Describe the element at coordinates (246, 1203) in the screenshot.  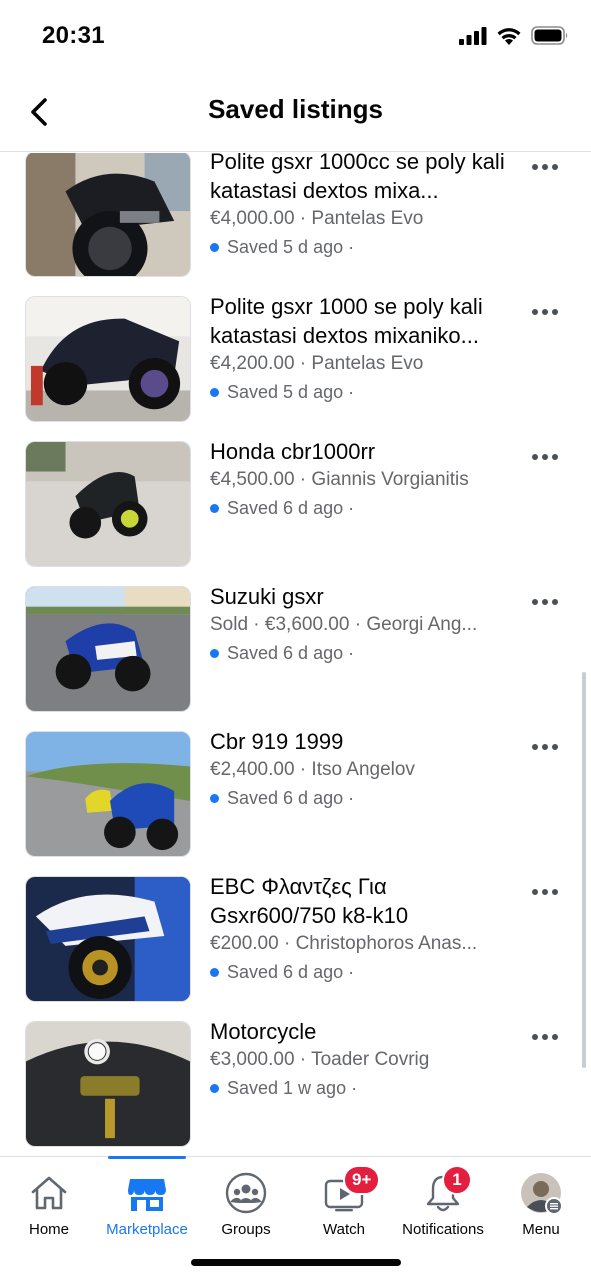
I see `tab-groups: Groups` at that location.